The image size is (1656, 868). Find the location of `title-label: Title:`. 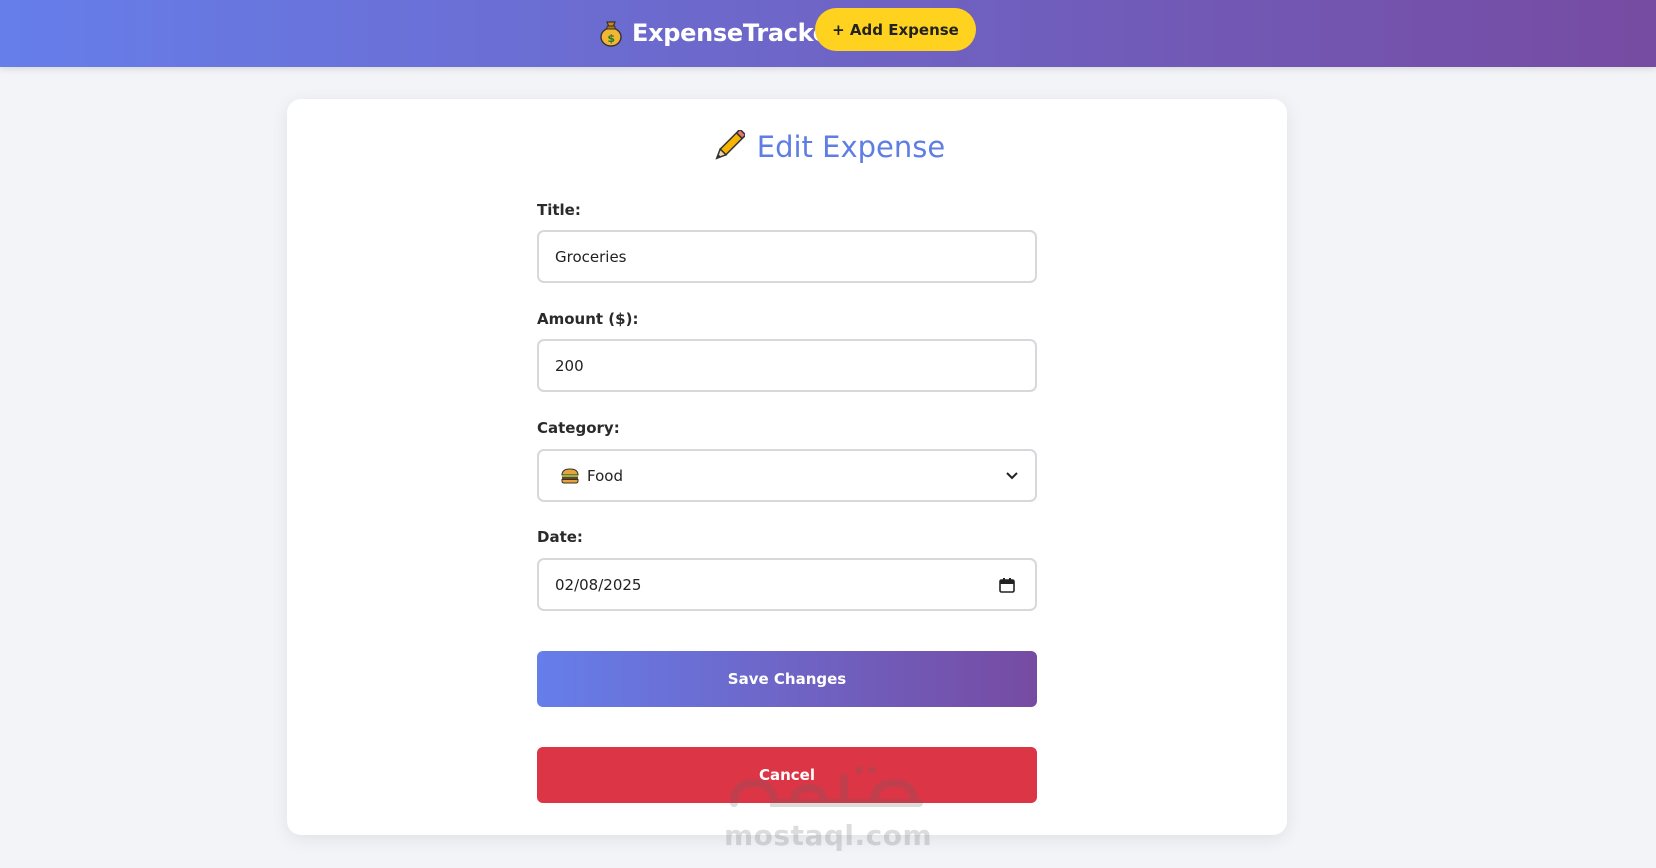

title-label: Title: is located at coordinates (559, 210).